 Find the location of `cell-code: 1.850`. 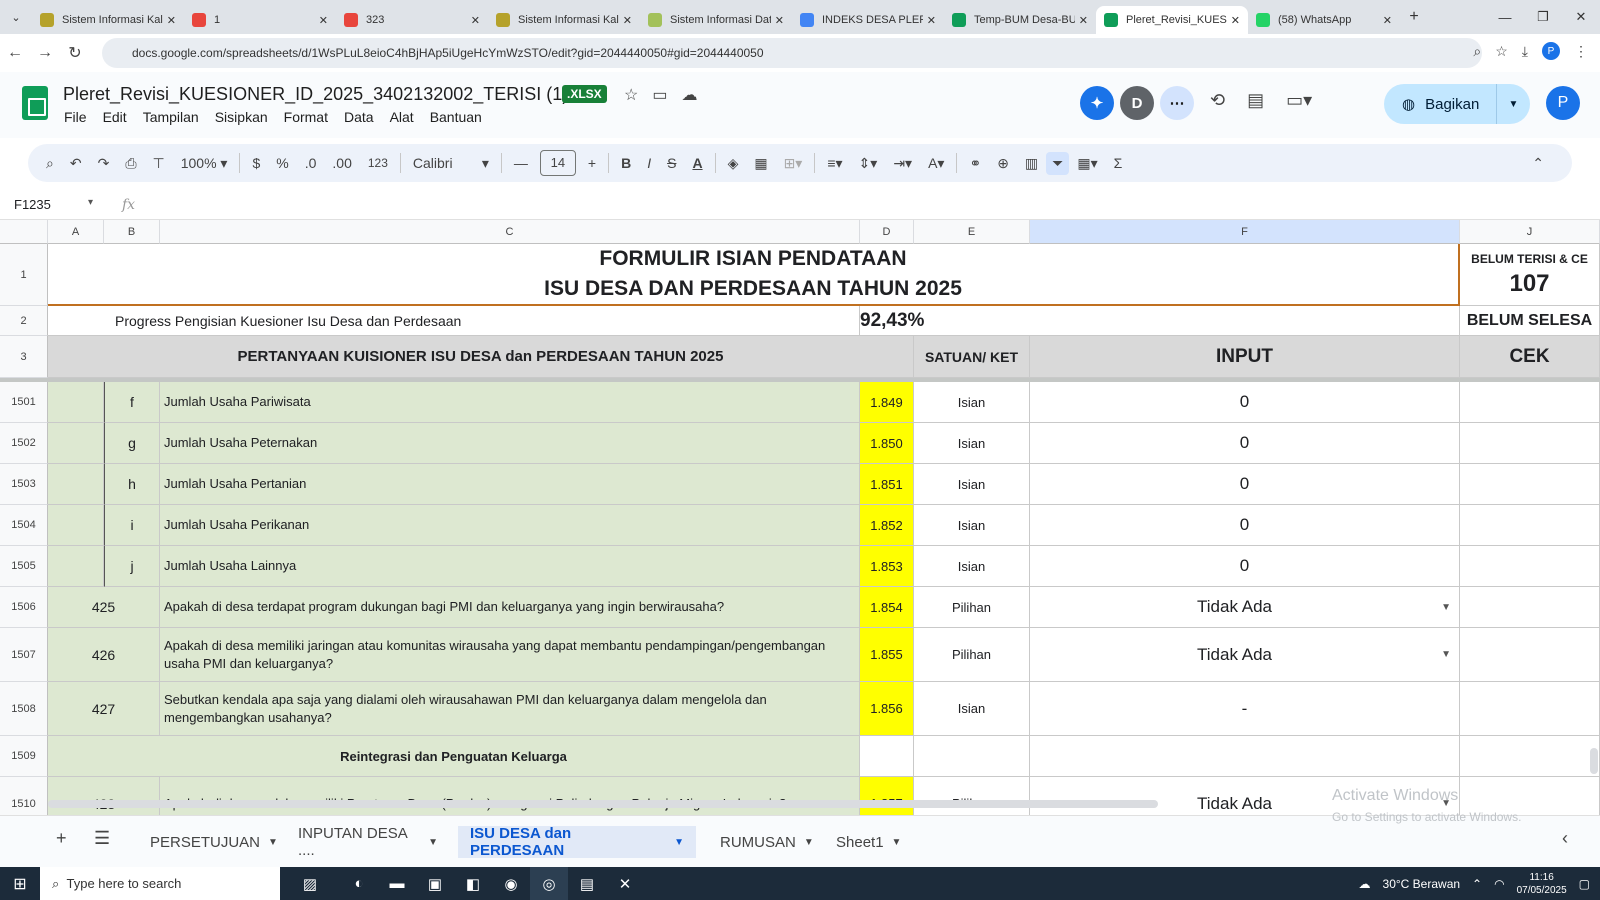

cell-code: 1.850 is located at coordinates (887, 443).